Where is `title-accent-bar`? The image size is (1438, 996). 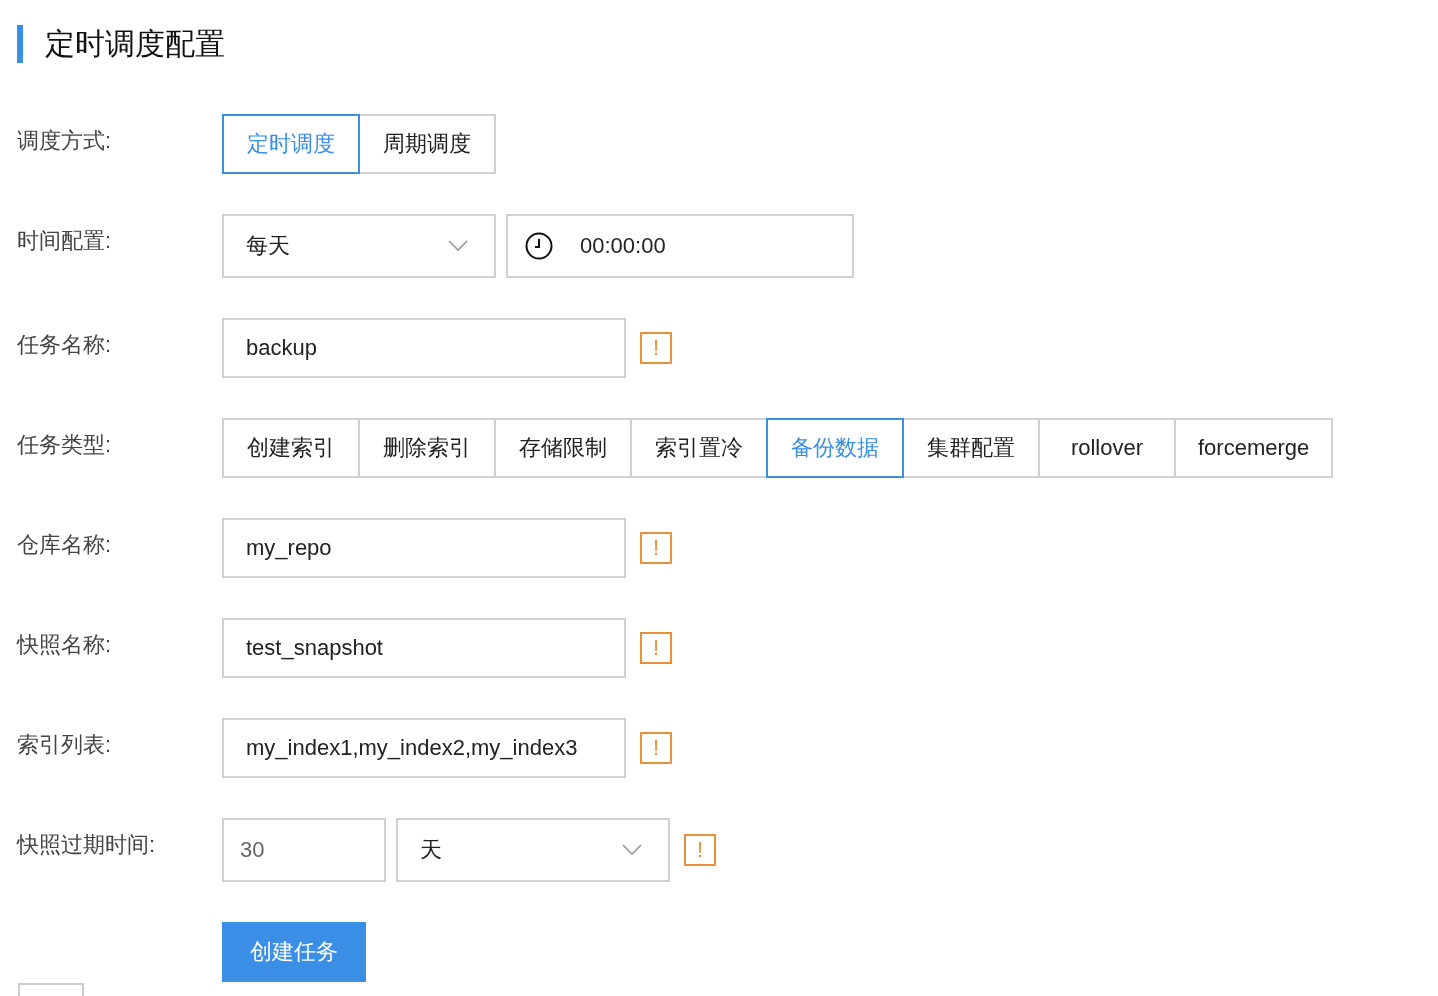
title-accent-bar is located at coordinates (20, 44).